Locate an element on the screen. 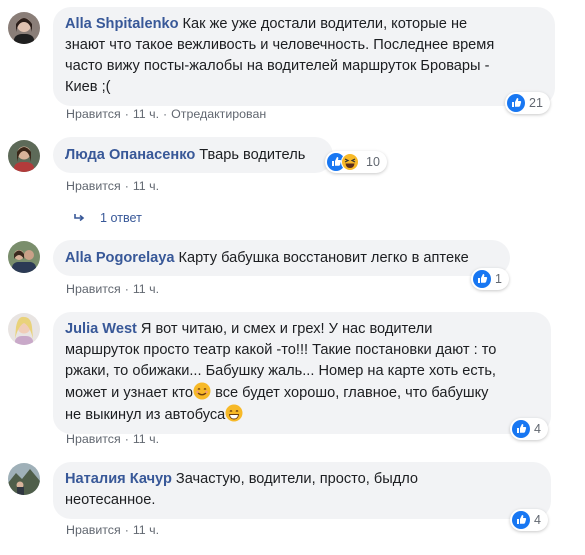  comment-author: Alla Pogorelaya is located at coordinates (120, 258).